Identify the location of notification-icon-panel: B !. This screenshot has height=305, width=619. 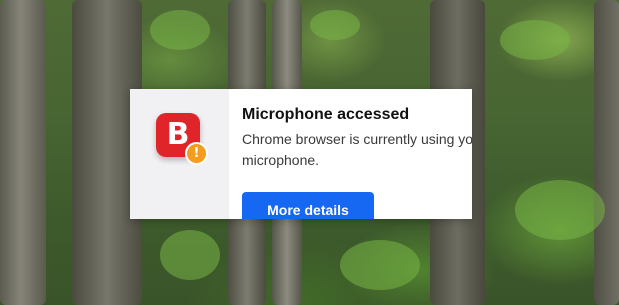
(179, 154).